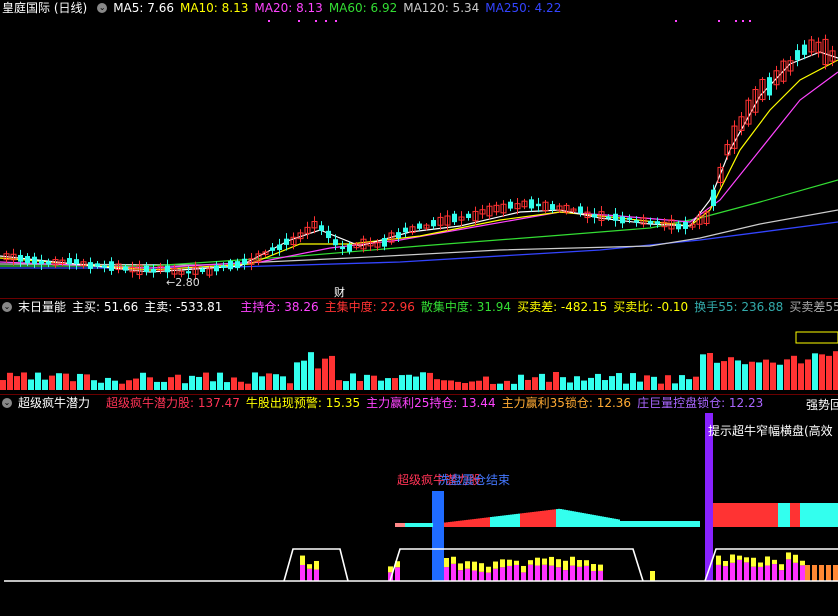 The width and height of the screenshot is (838, 616). Describe the element at coordinates (339, 291) in the screenshot. I see `finance-marker: 财` at that location.